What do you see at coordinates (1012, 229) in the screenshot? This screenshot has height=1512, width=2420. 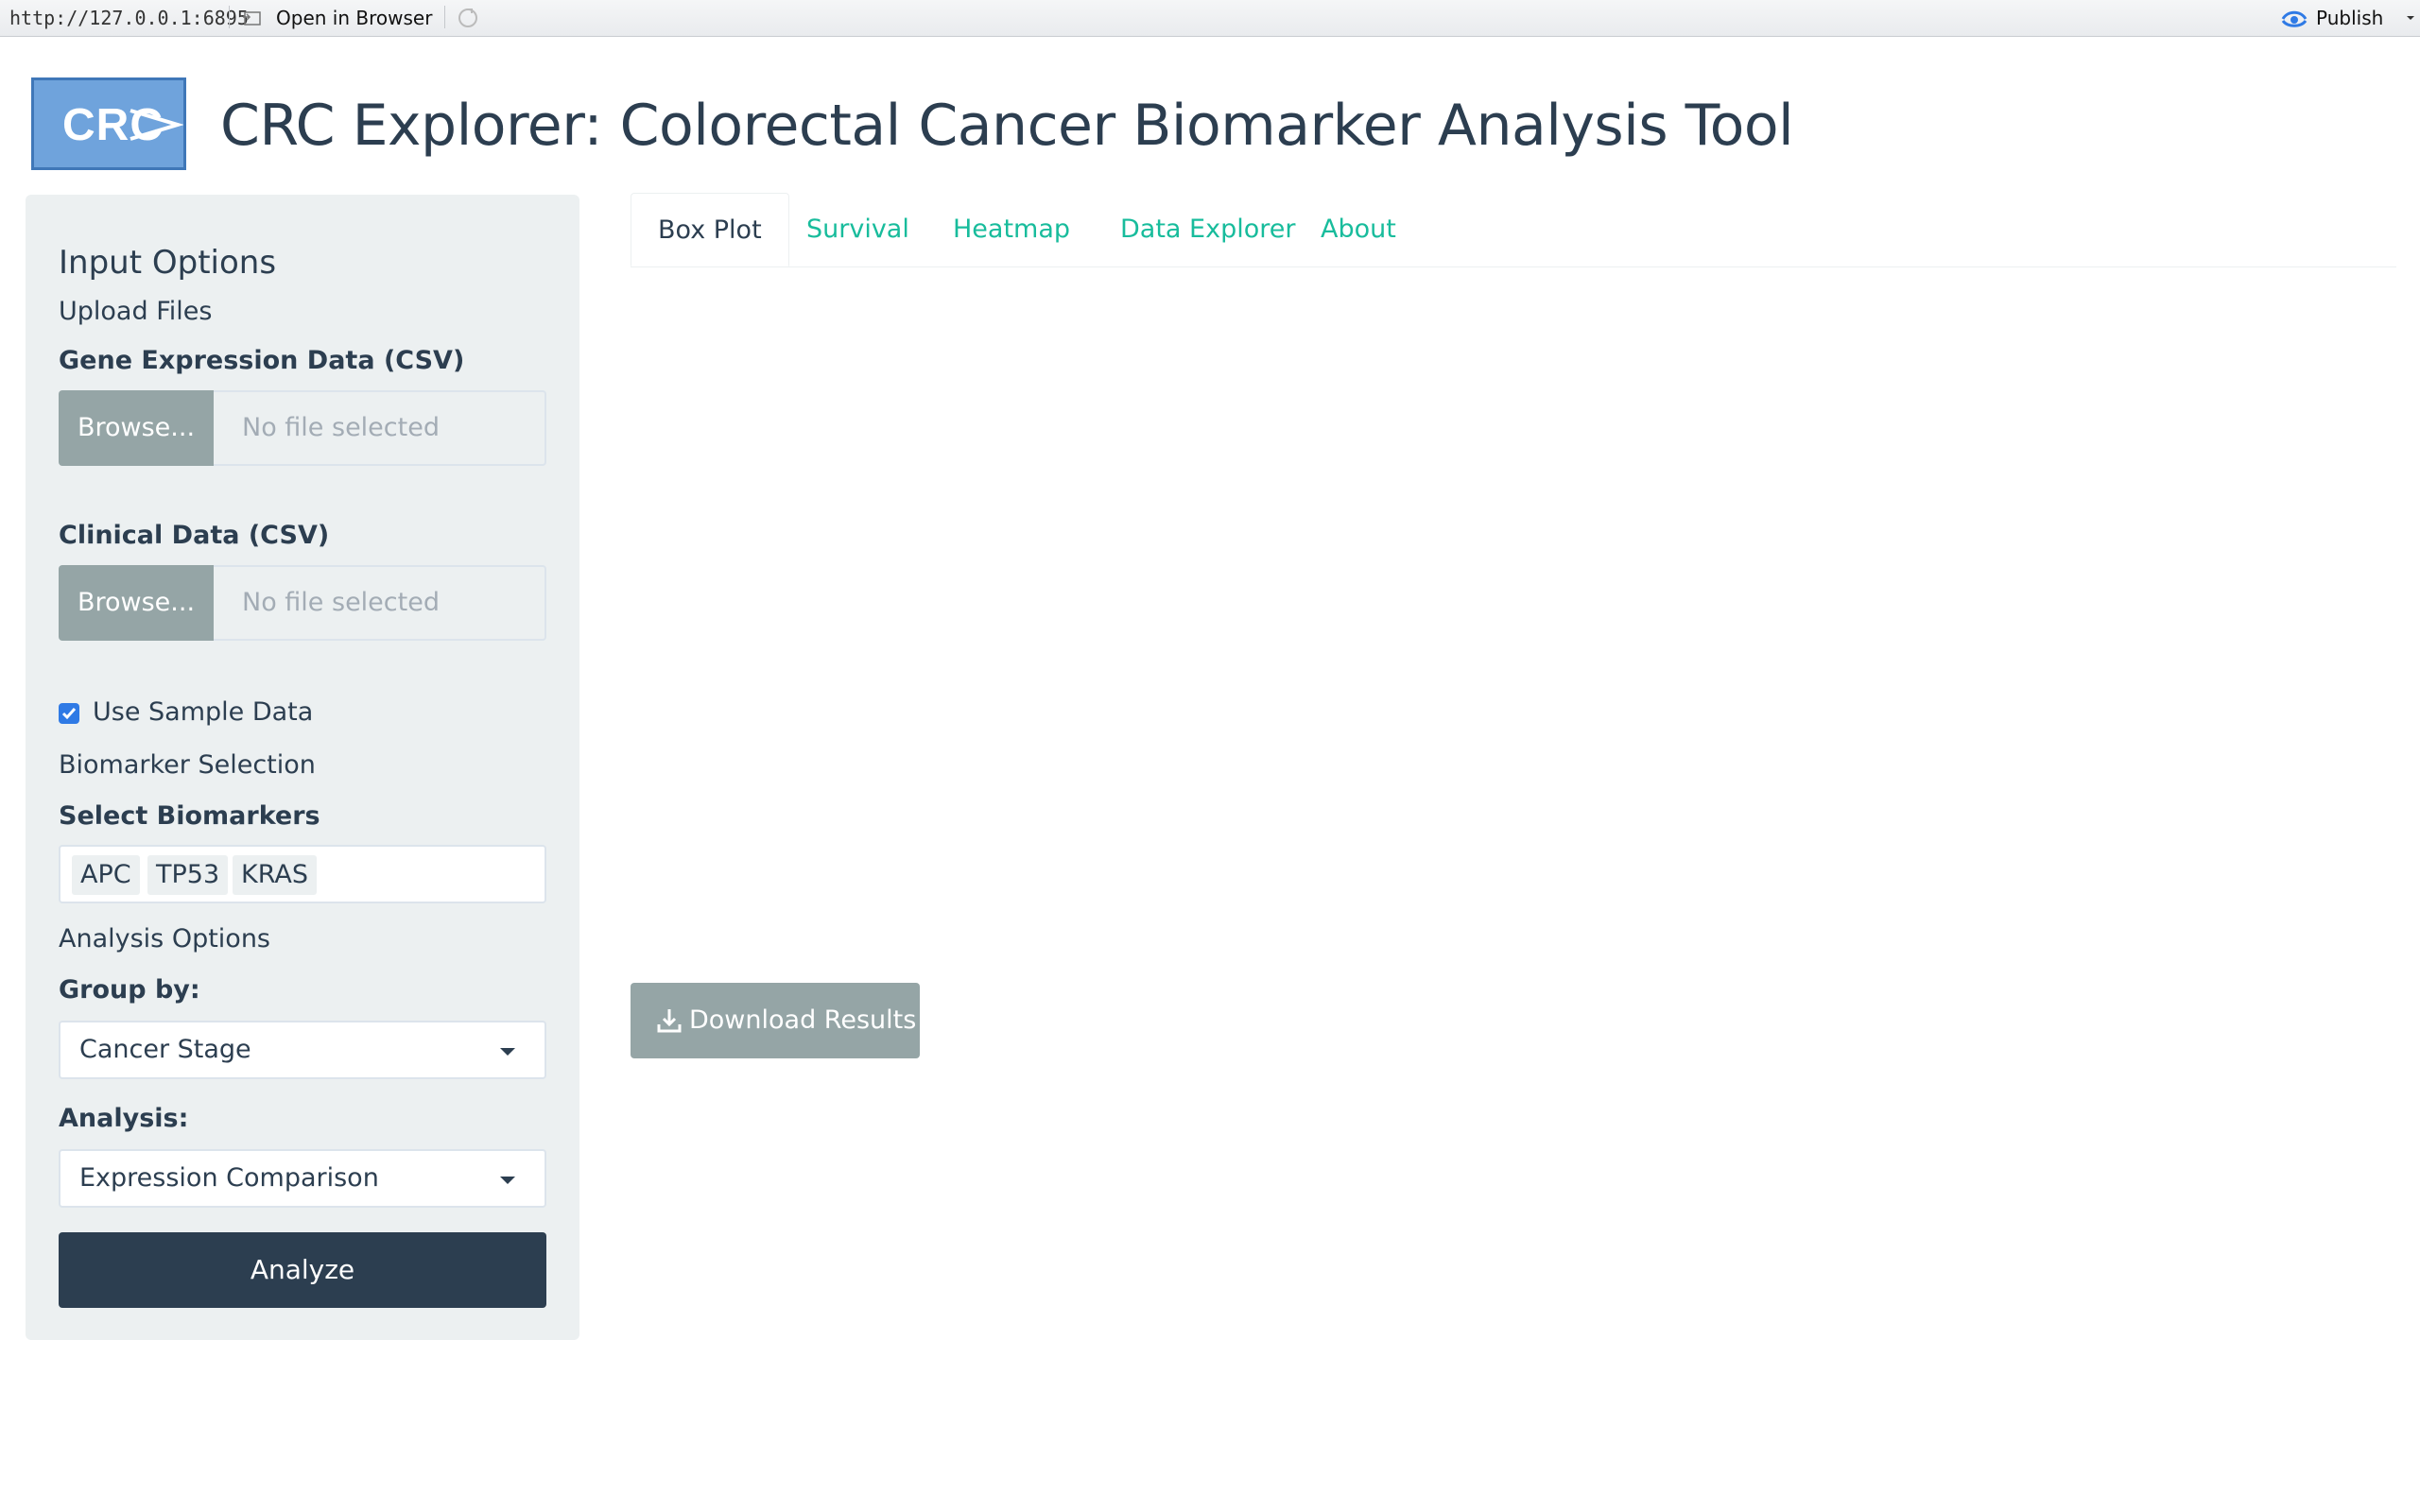 I see `tab-heatmap: Heatmap` at bounding box center [1012, 229].